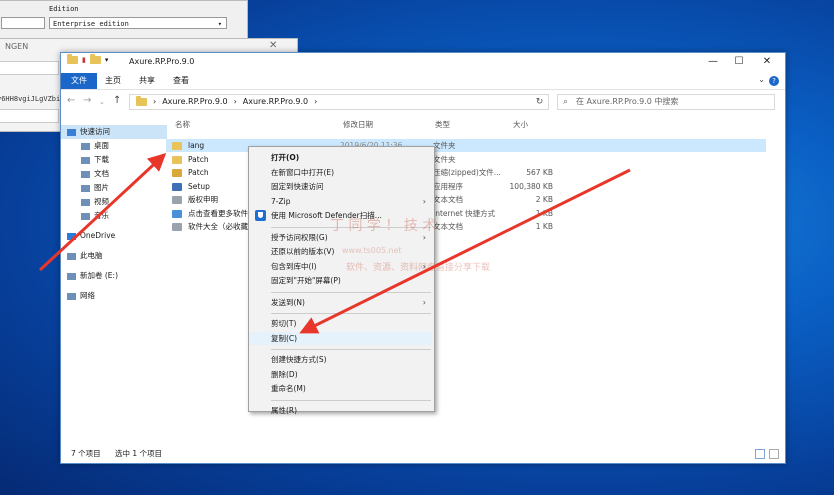 The width and height of the screenshot is (834, 495). Describe the element at coordinates (71, 100) in the screenshot. I see `back-arrow-icon: ←` at that location.